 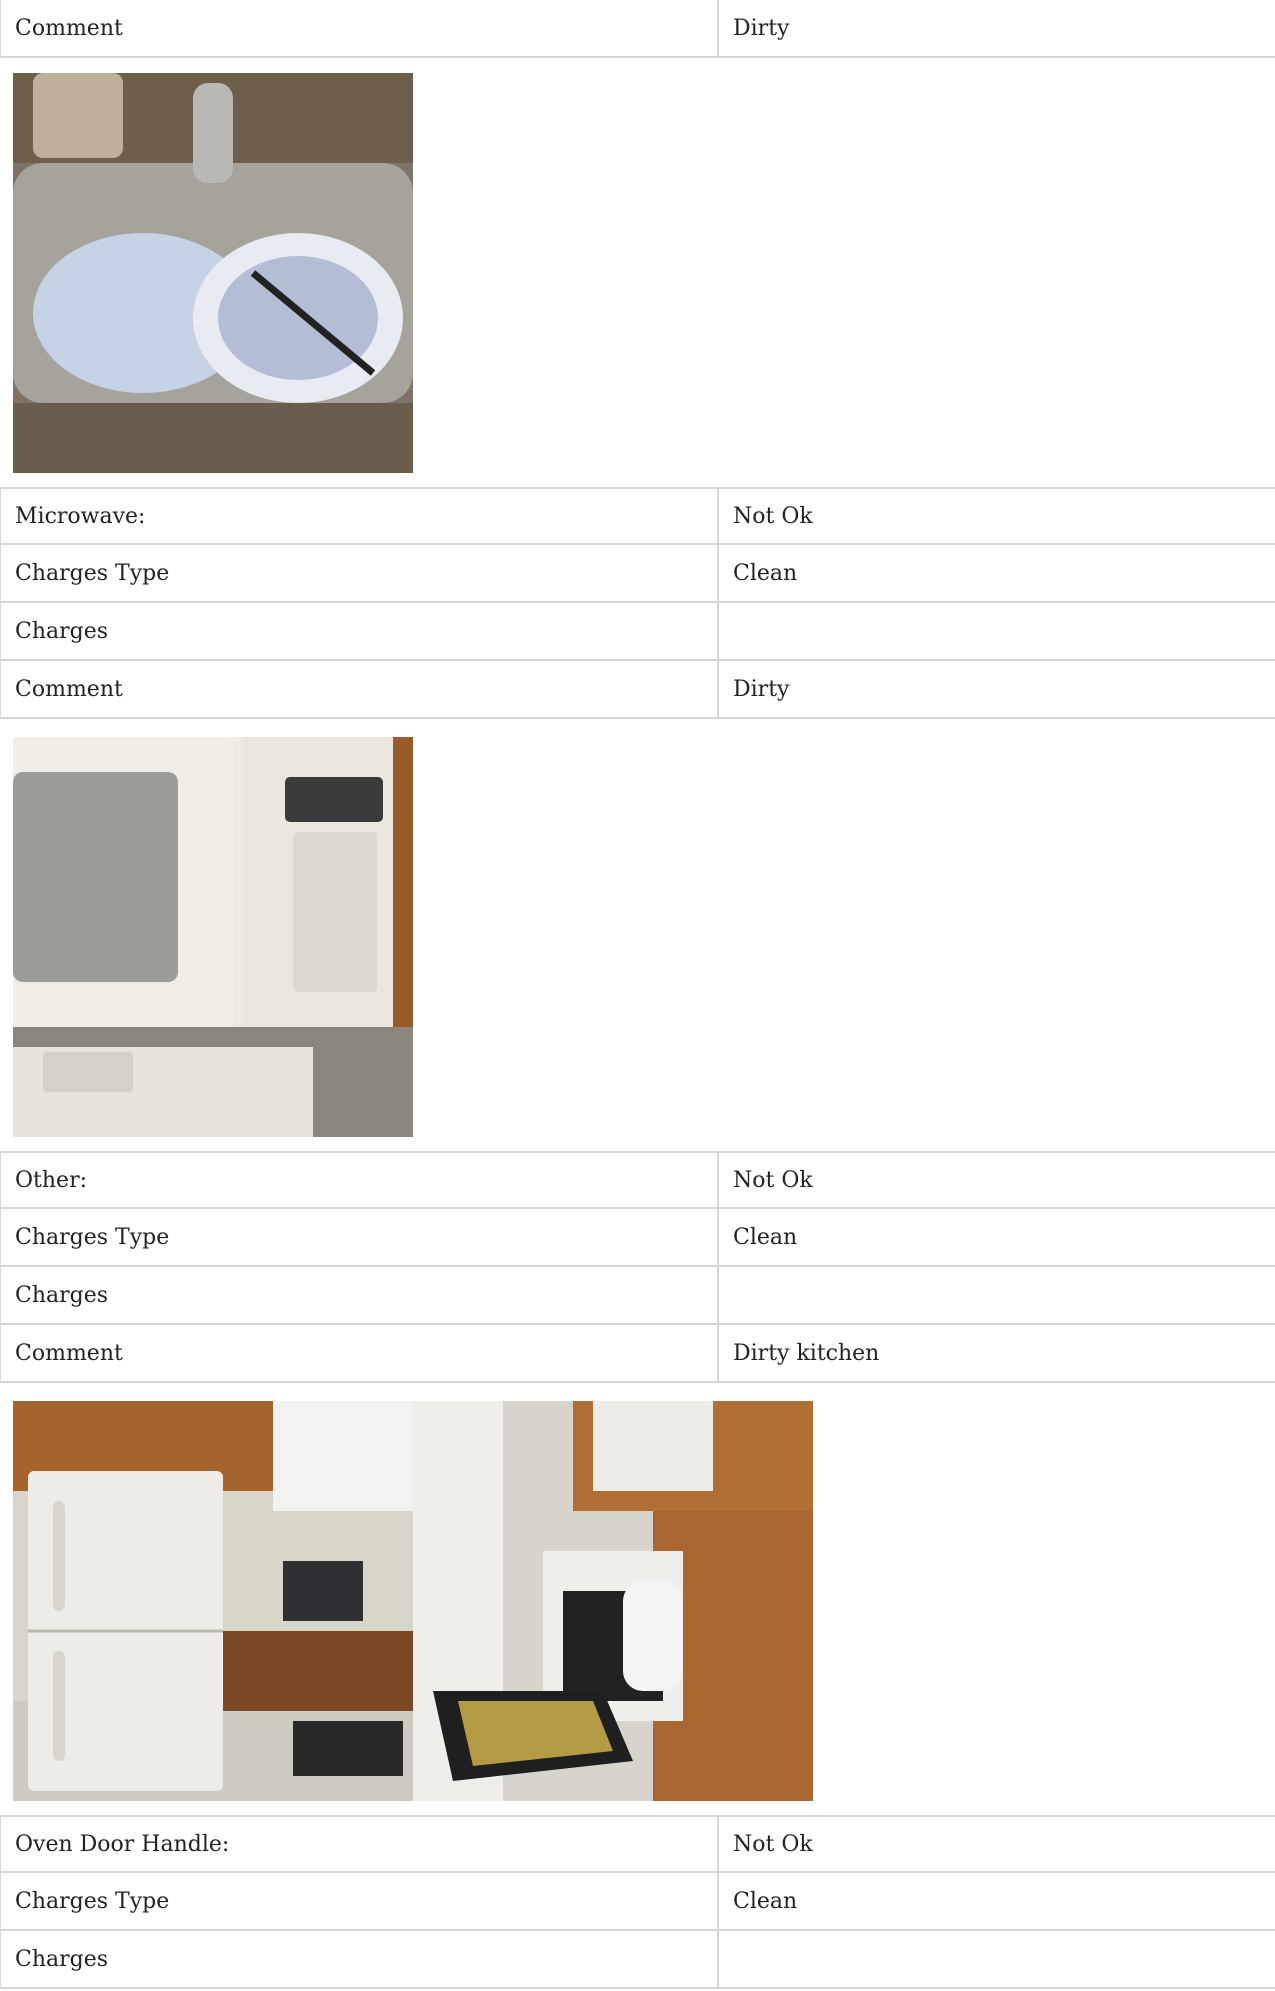 I want to click on sink-photo, so click(x=213, y=273).